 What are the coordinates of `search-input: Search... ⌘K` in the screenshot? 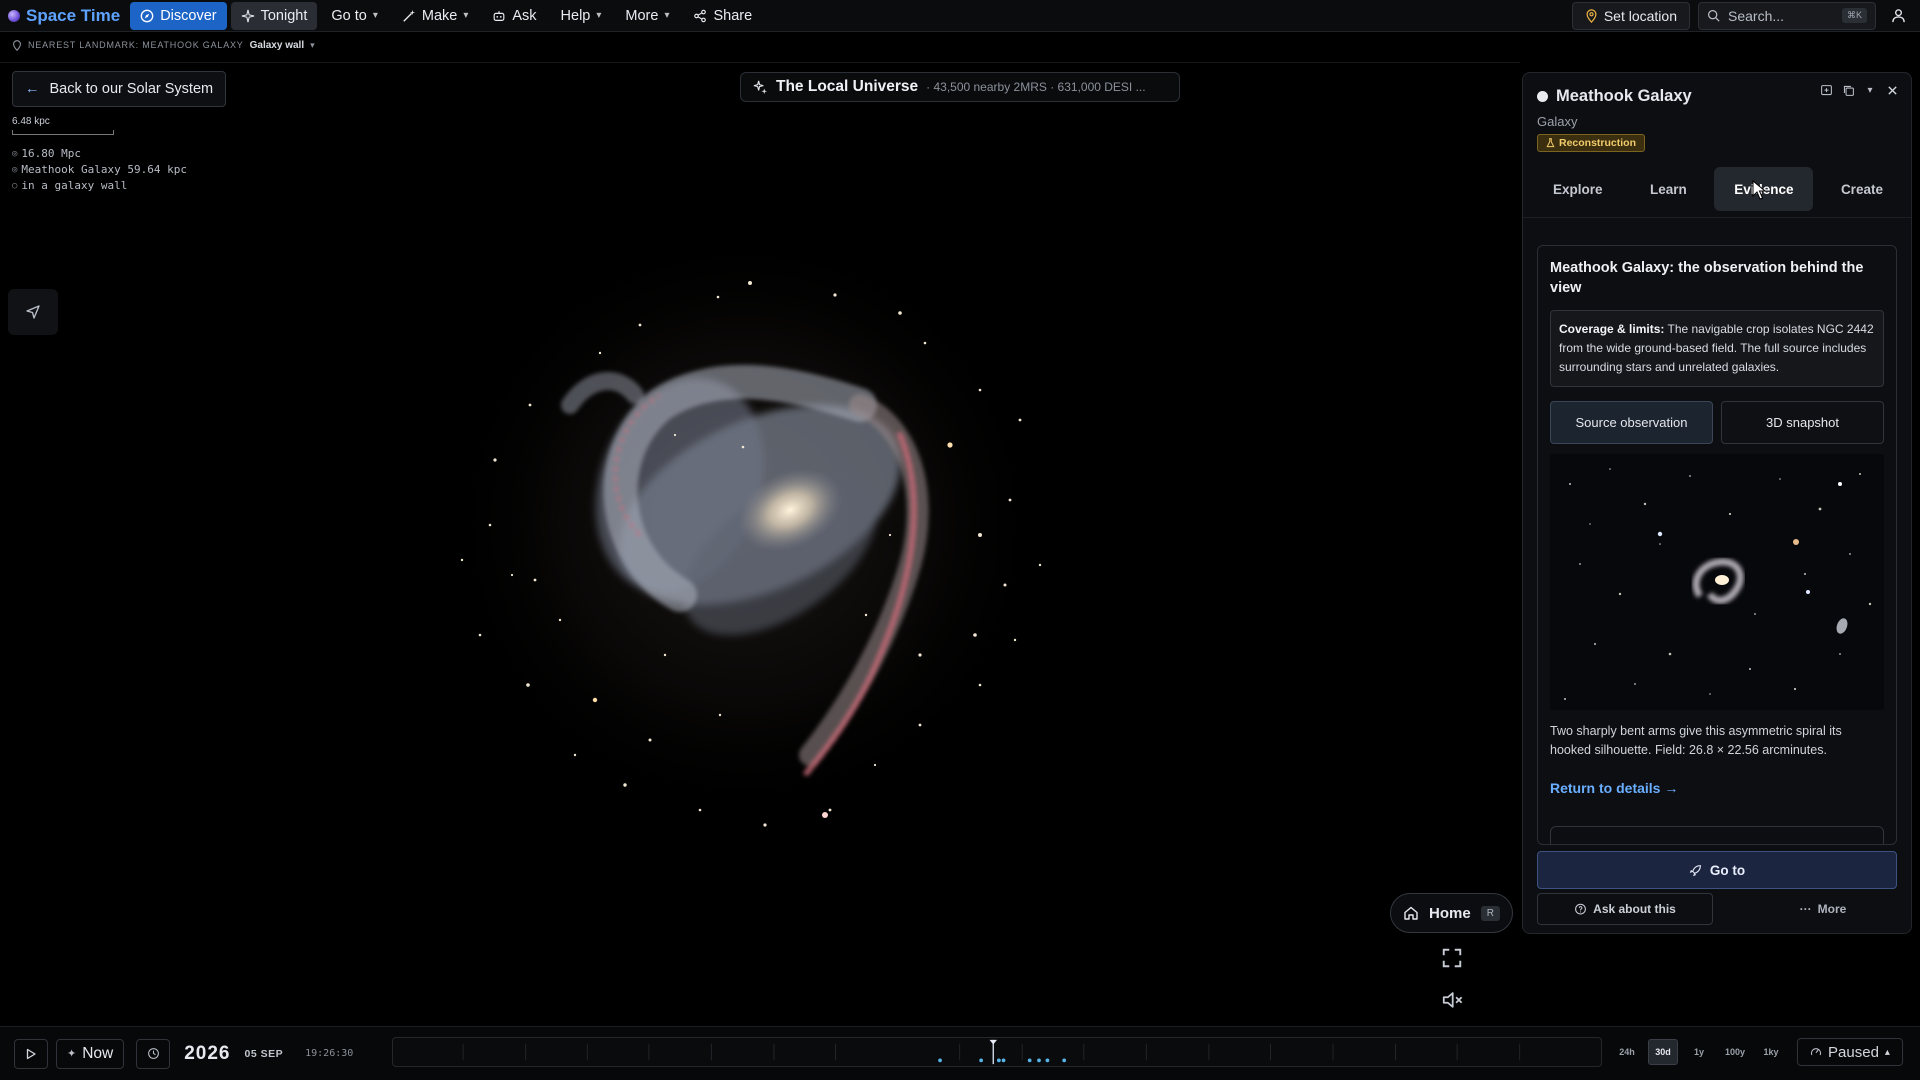 It's located at (1787, 15).